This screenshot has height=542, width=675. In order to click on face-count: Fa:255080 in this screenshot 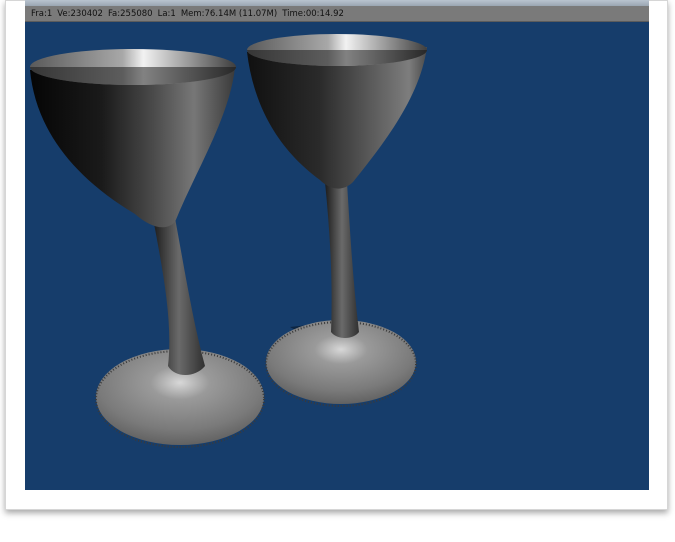, I will do `click(130, 13)`.